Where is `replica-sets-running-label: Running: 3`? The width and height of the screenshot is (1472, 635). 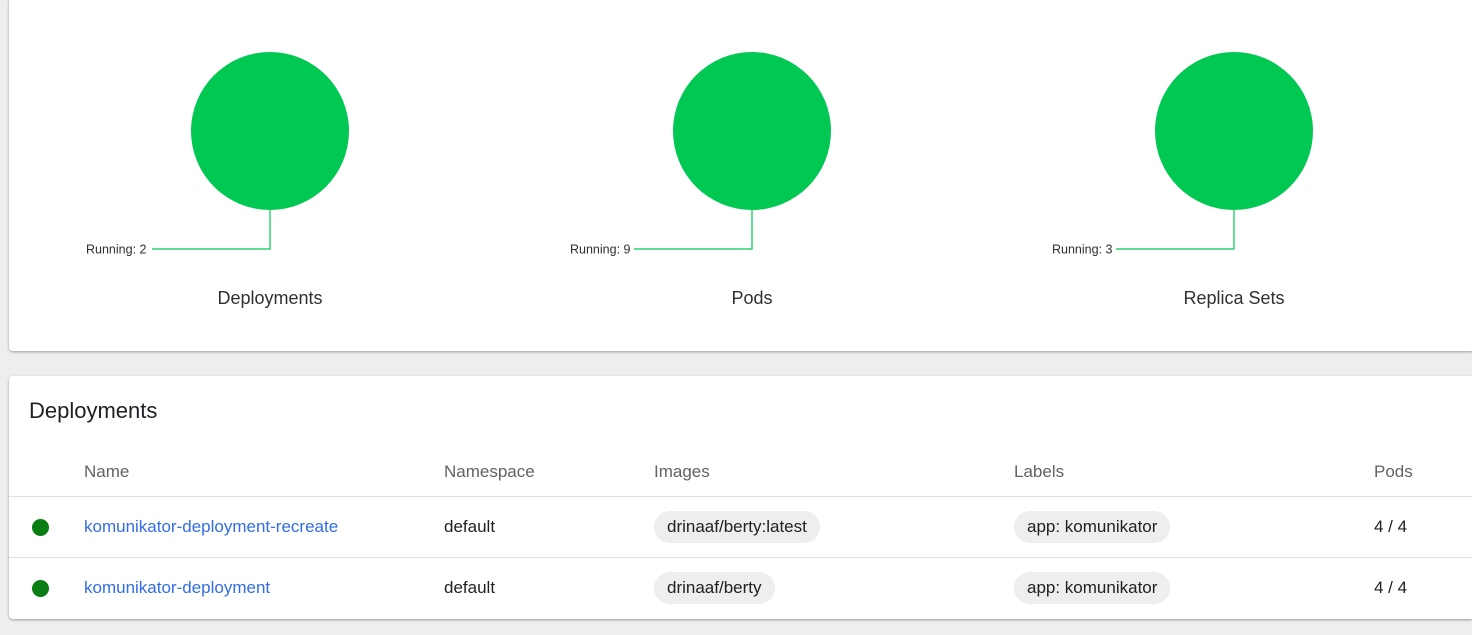 replica-sets-running-label: Running: 3 is located at coordinates (1082, 250).